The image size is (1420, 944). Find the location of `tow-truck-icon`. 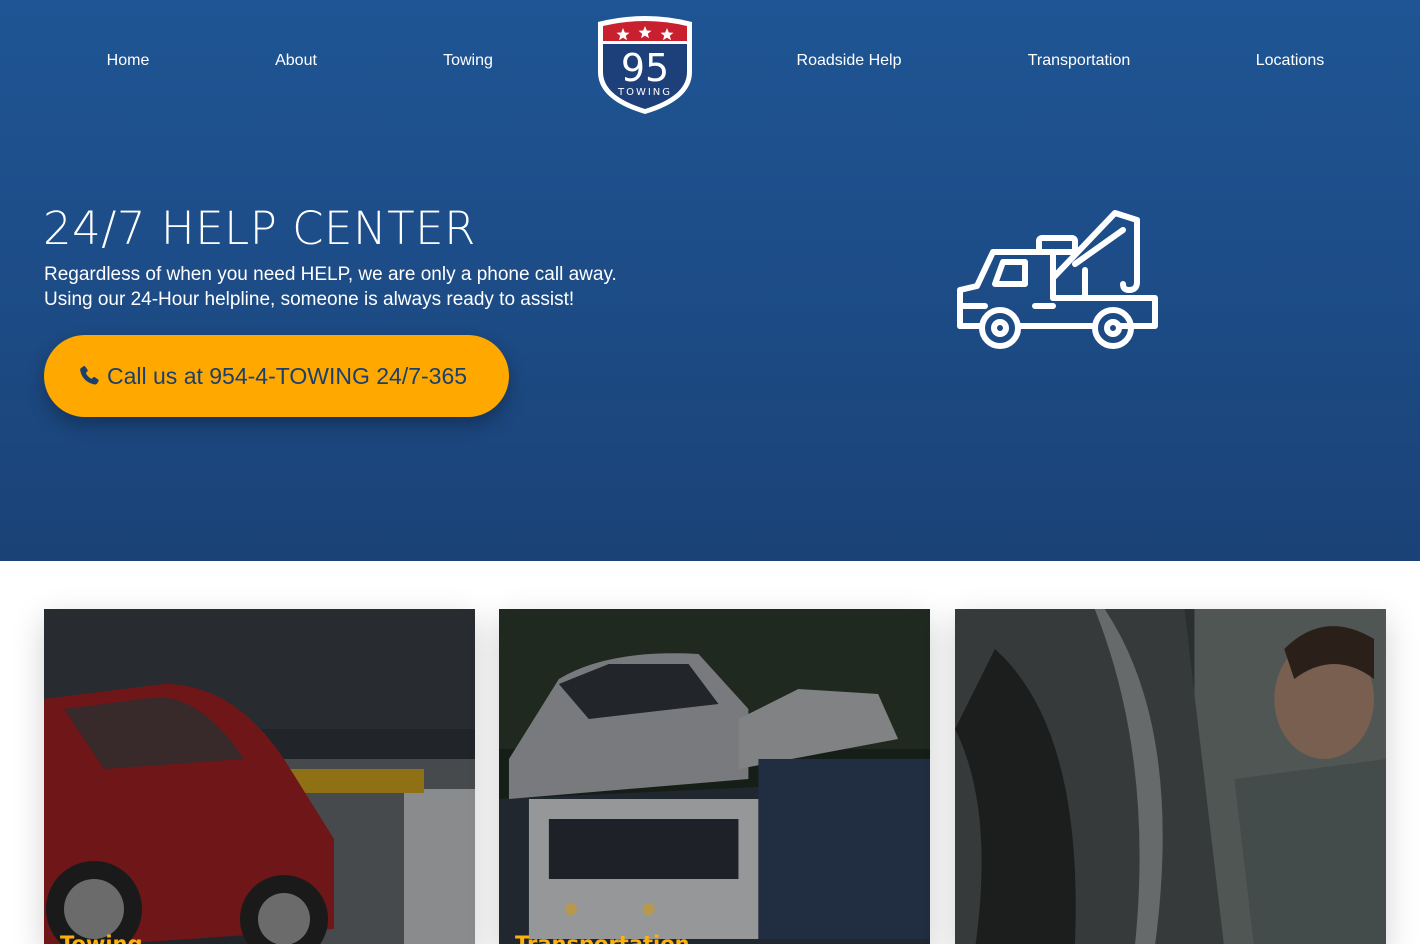

tow-truck-icon is located at coordinates (1058, 281).